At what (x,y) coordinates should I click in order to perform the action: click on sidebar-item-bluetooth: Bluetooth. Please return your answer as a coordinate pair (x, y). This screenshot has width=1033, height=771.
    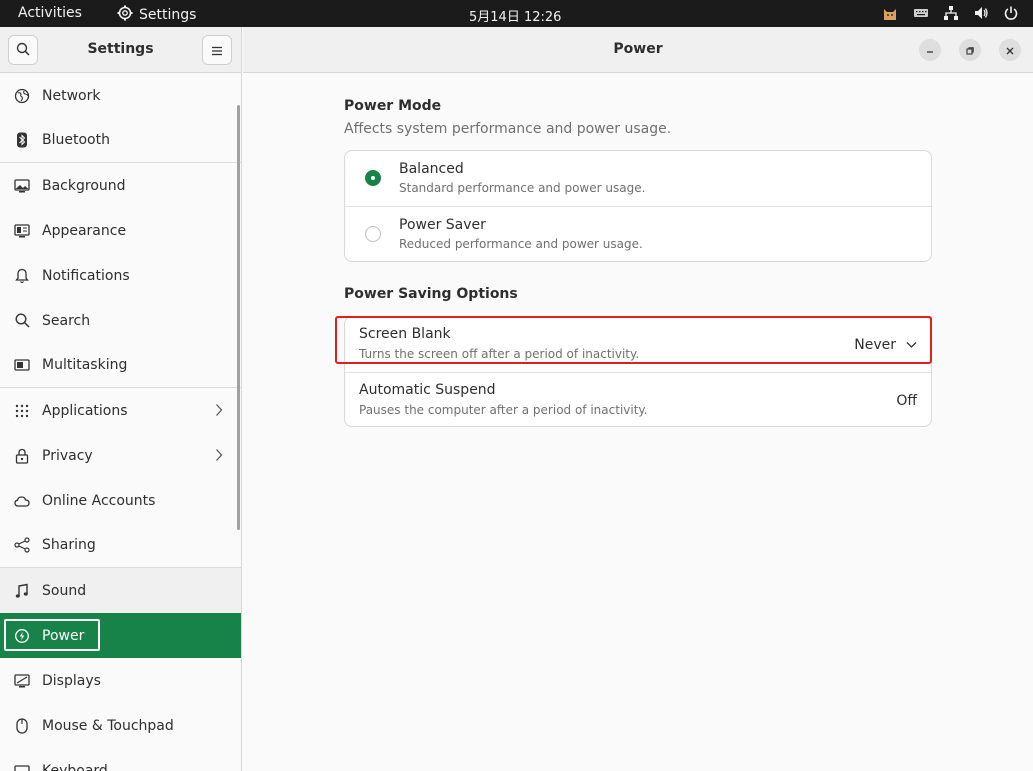
    Looking at the image, I should click on (120, 140).